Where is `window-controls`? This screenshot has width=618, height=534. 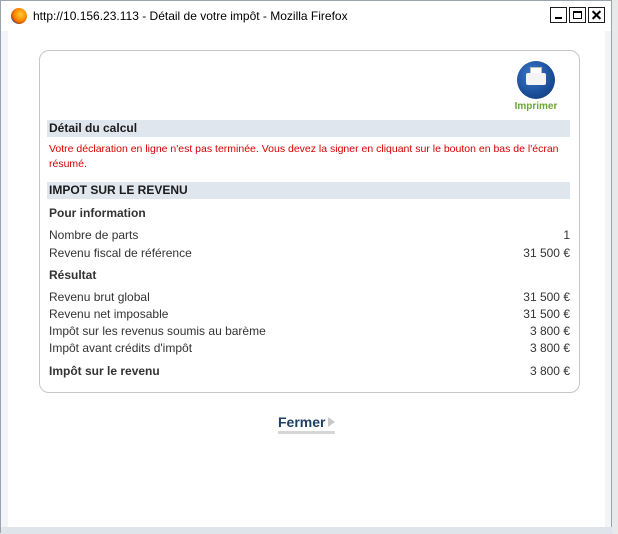 window-controls is located at coordinates (577, 15).